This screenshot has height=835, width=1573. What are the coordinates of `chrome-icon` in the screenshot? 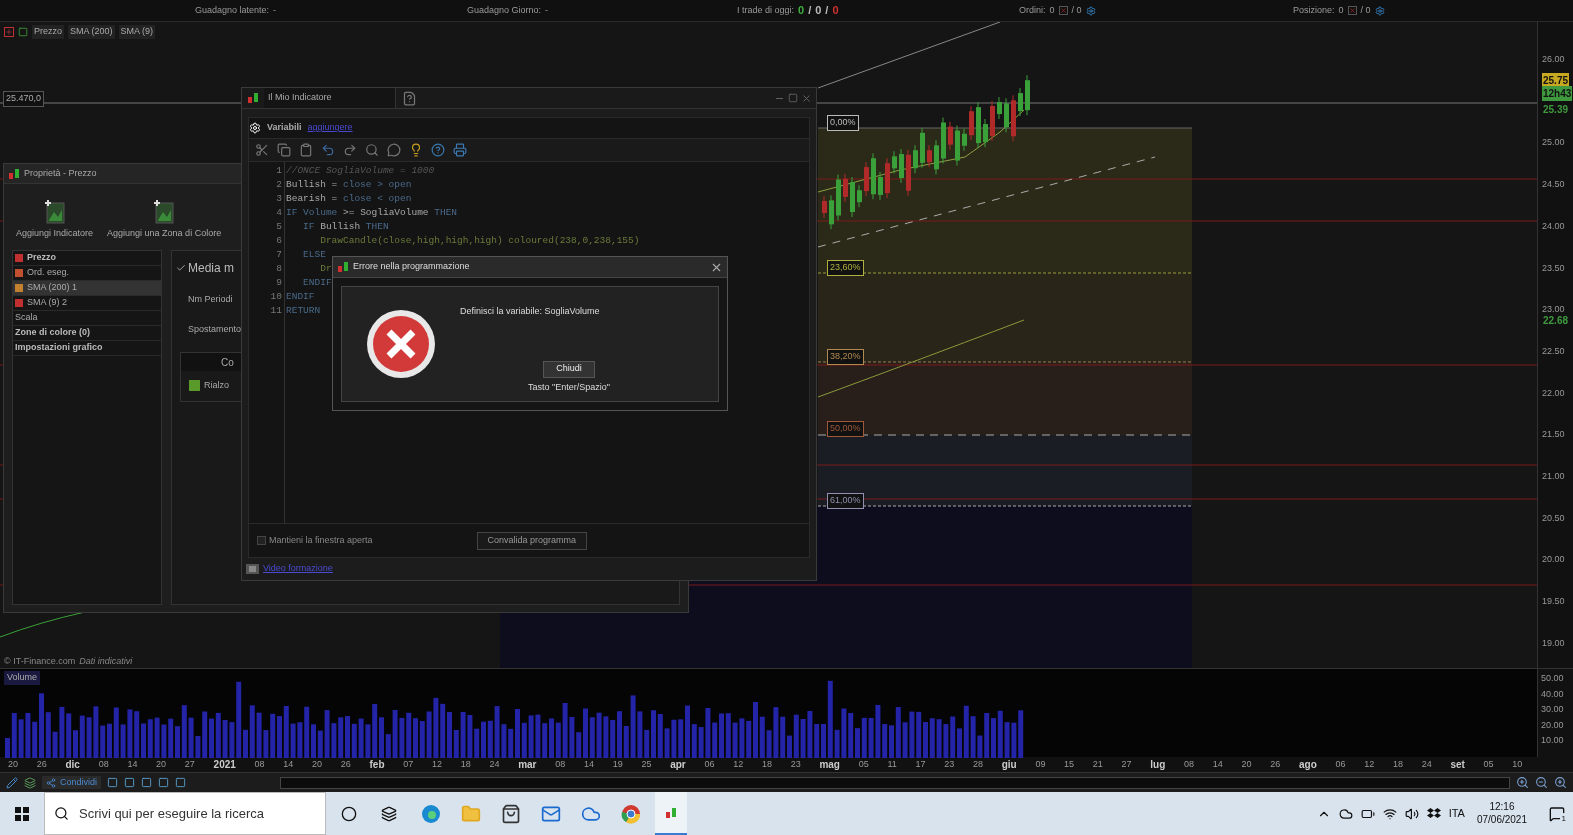 It's located at (631, 813).